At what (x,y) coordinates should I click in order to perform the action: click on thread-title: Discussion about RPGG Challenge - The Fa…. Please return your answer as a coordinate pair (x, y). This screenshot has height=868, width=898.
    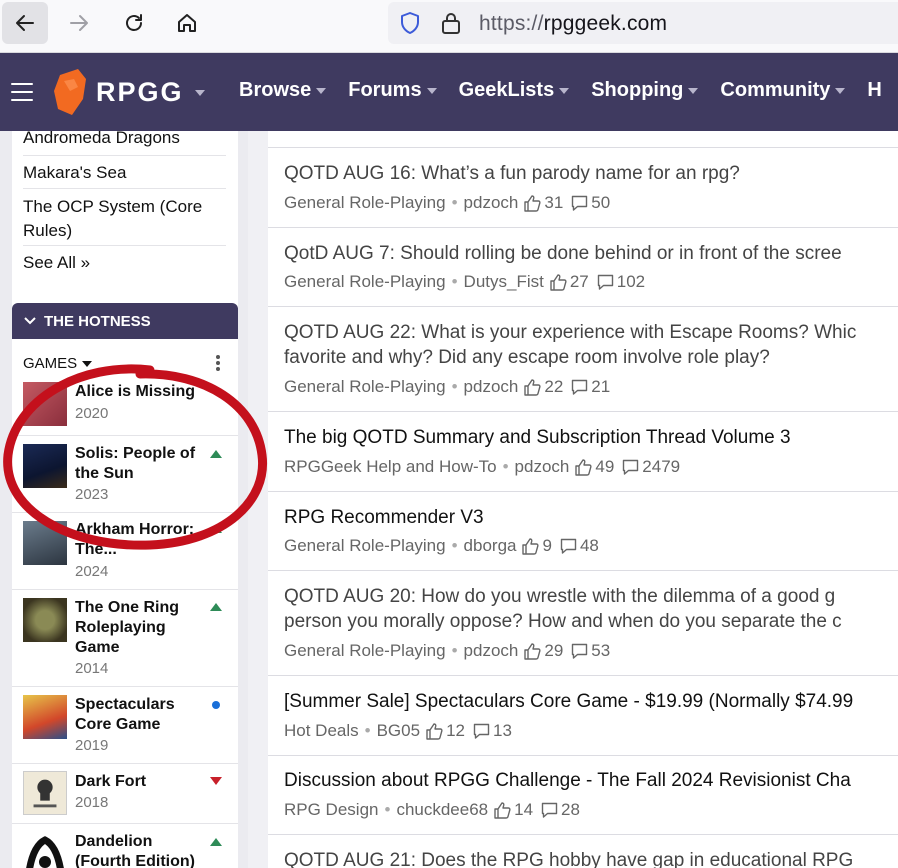
    Looking at the image, I should click on (567, 780).